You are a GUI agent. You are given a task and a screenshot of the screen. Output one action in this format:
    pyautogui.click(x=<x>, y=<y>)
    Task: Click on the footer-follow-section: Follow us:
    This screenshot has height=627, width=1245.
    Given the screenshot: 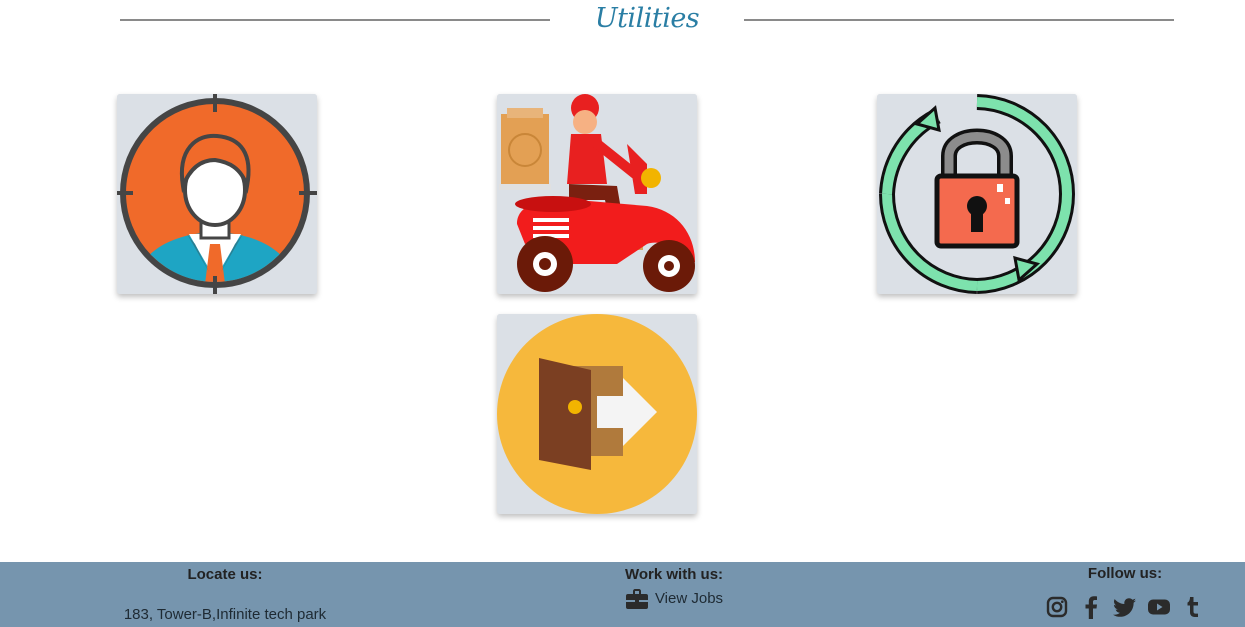 What is the action you would take?
    pyautogui.click(x=1125, y=592)
    